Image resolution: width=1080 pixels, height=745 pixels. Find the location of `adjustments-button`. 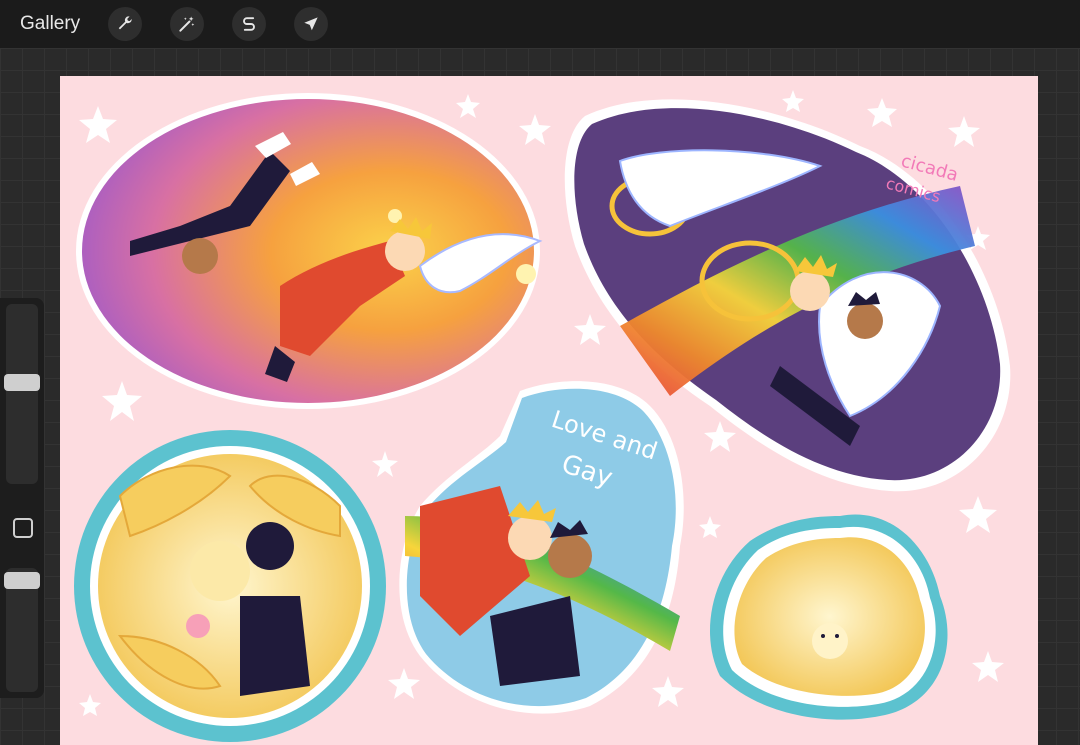

adjustments-button is located at coordinates (187, 24).